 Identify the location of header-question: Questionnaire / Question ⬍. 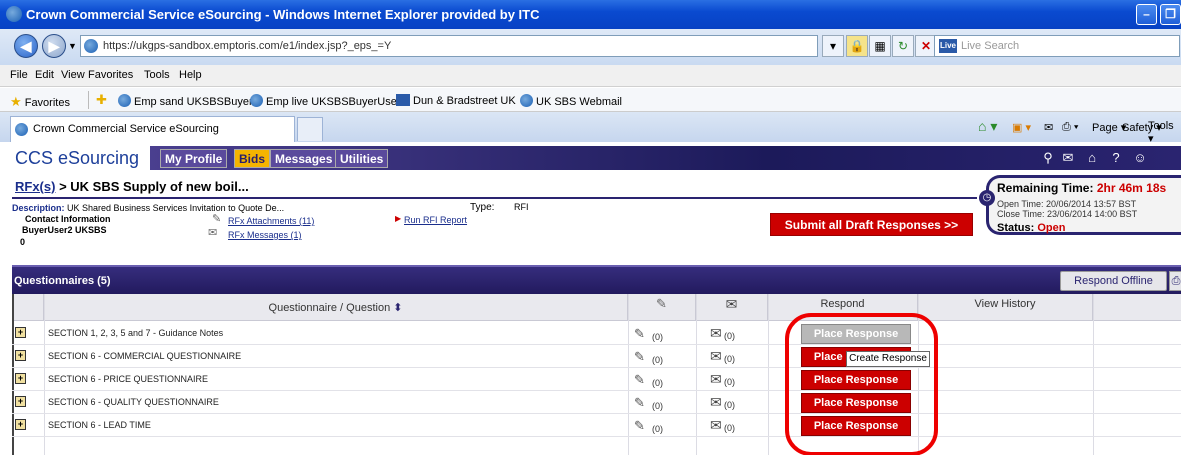
(336, 307).